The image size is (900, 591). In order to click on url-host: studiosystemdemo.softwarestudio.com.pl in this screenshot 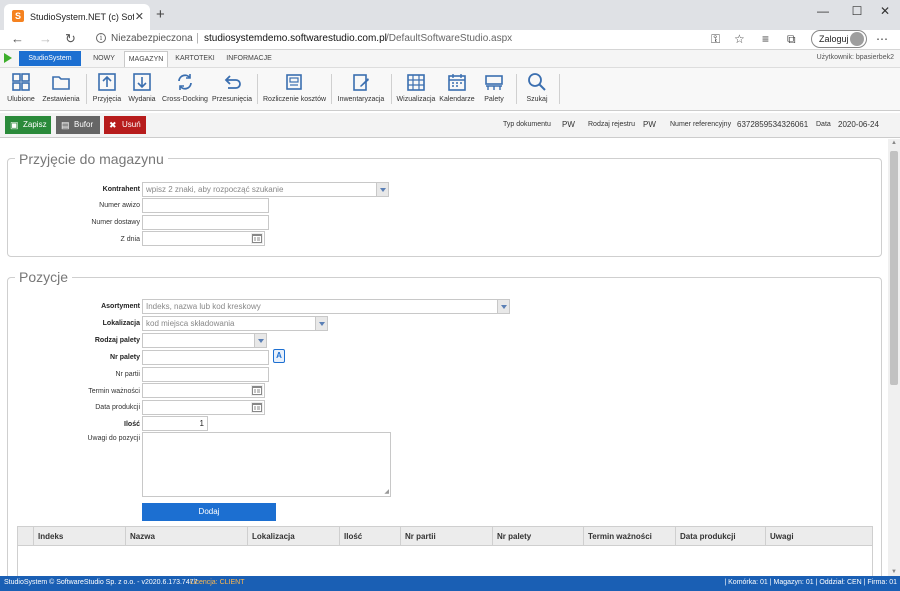, I will do `click(295, 38)`.